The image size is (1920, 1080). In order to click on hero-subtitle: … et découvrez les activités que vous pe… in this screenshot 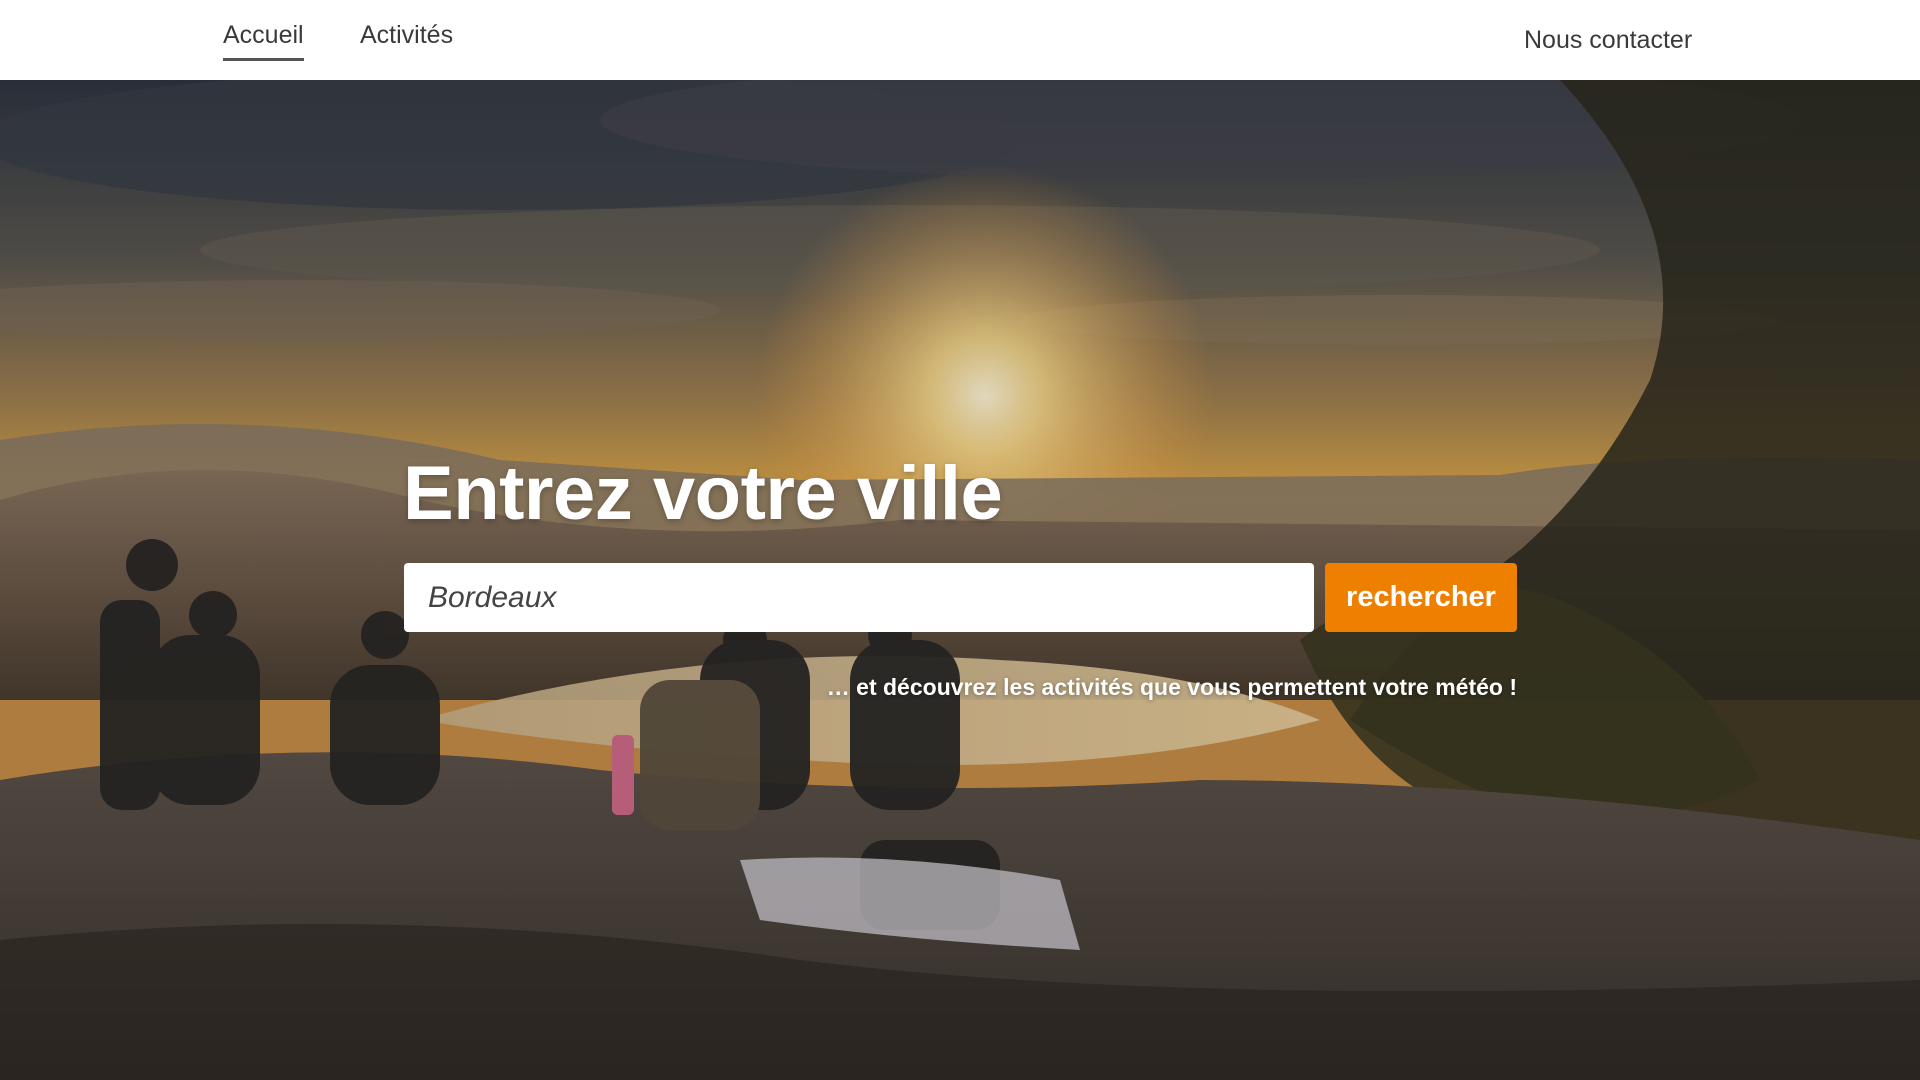, I will do `click(1171, 687)`.